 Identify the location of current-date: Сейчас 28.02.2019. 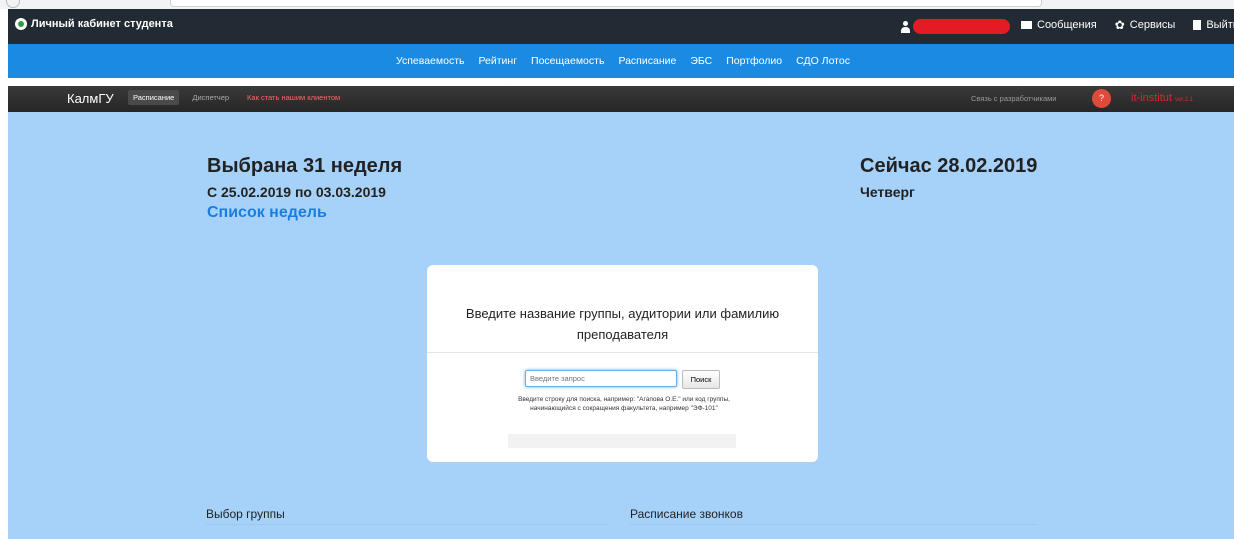
(949, 166).